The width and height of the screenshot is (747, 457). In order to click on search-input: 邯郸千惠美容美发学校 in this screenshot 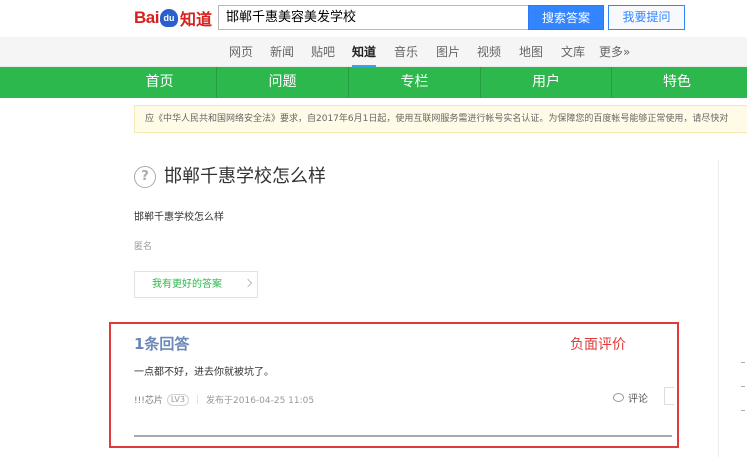, I will do `click(373, 17)`.